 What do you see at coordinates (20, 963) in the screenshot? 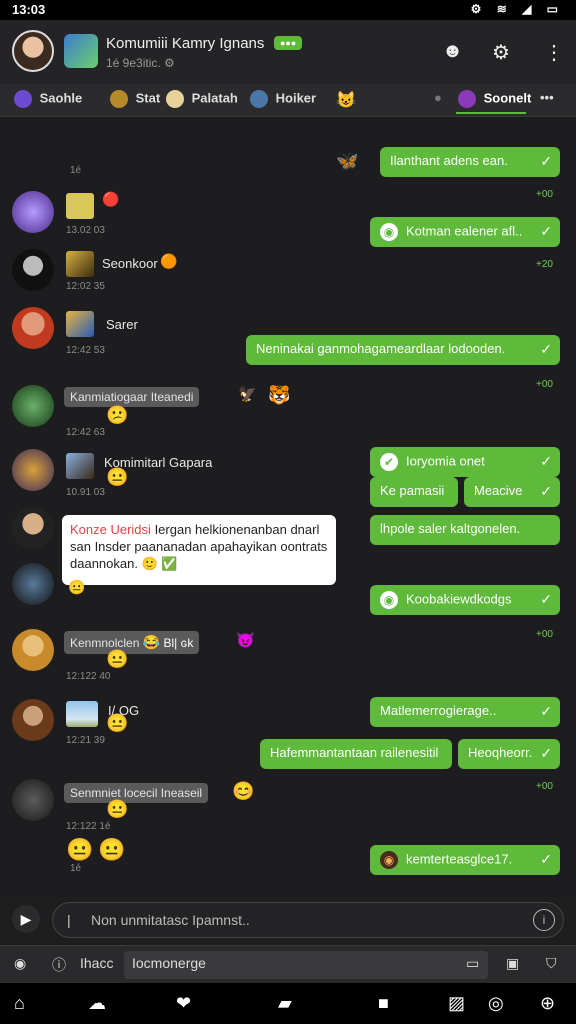
I see `camera-icon: ◉` at bounding box center [20, 963].